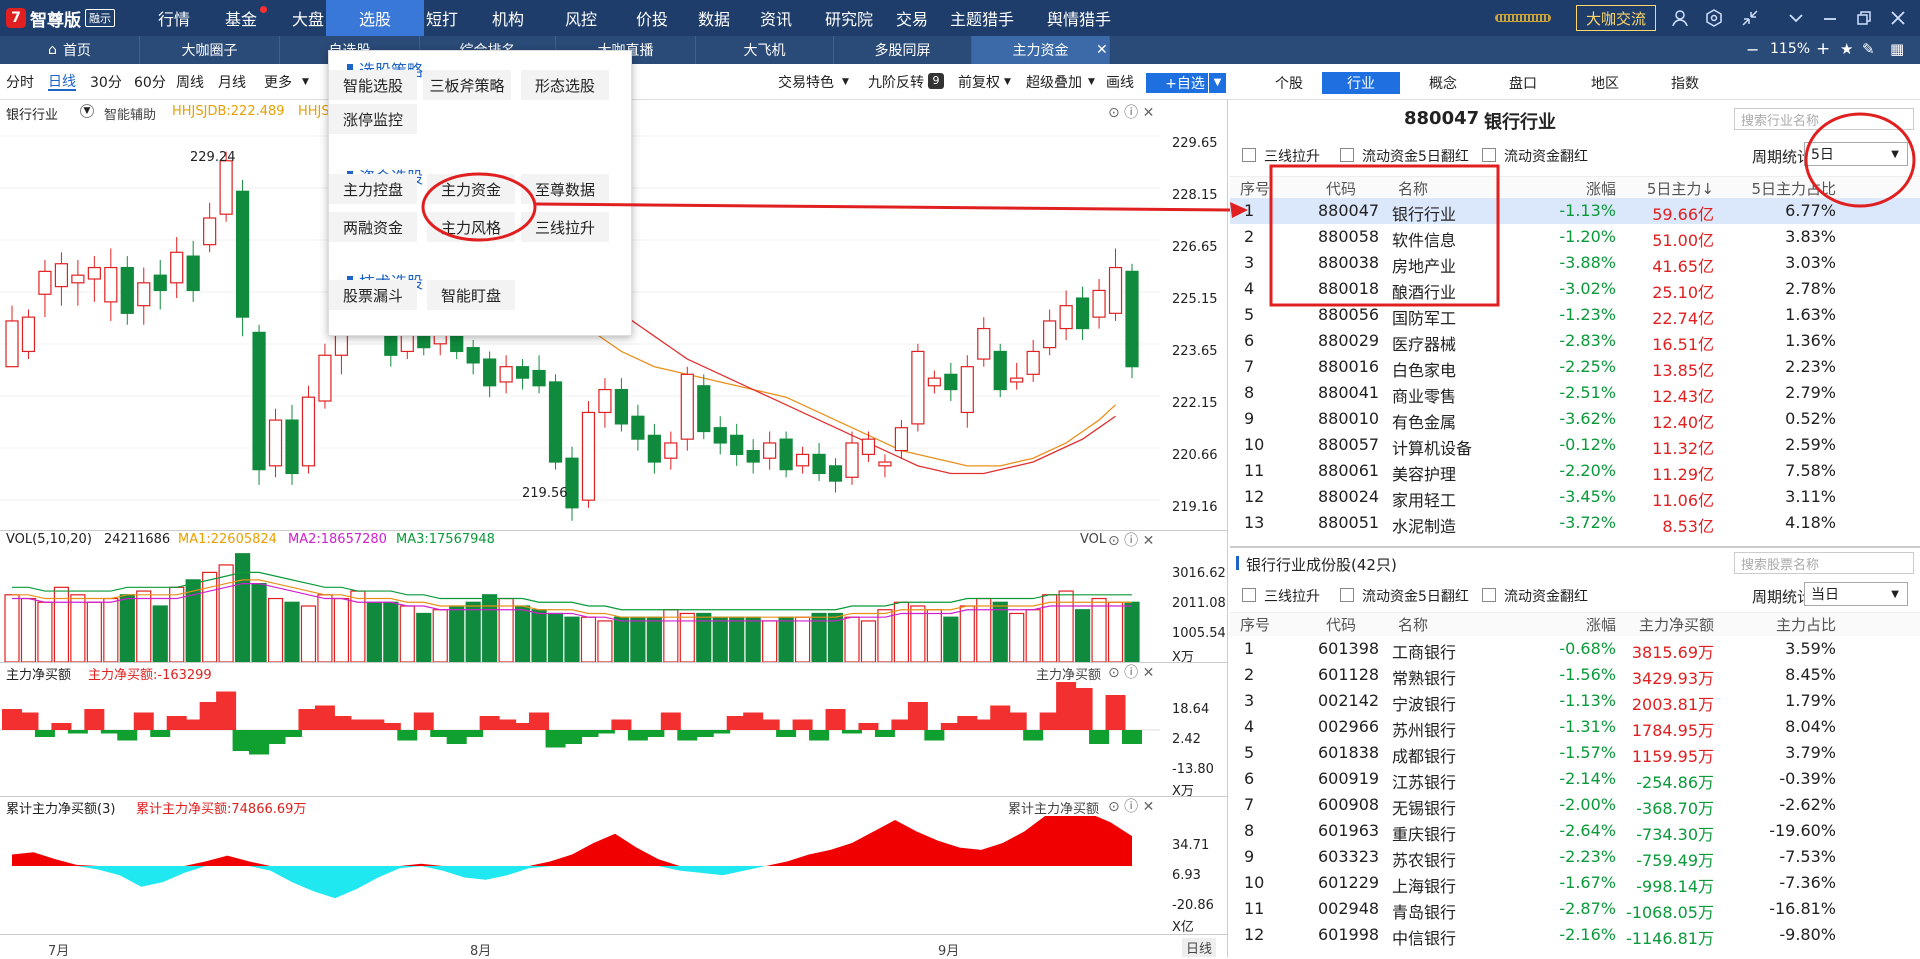 Image resolution: width=1920 pixels, height=959 pixels. Describe the element at coordinates (1239, 210) in the screenshot. I see `annotation-arrowhead` at that location.